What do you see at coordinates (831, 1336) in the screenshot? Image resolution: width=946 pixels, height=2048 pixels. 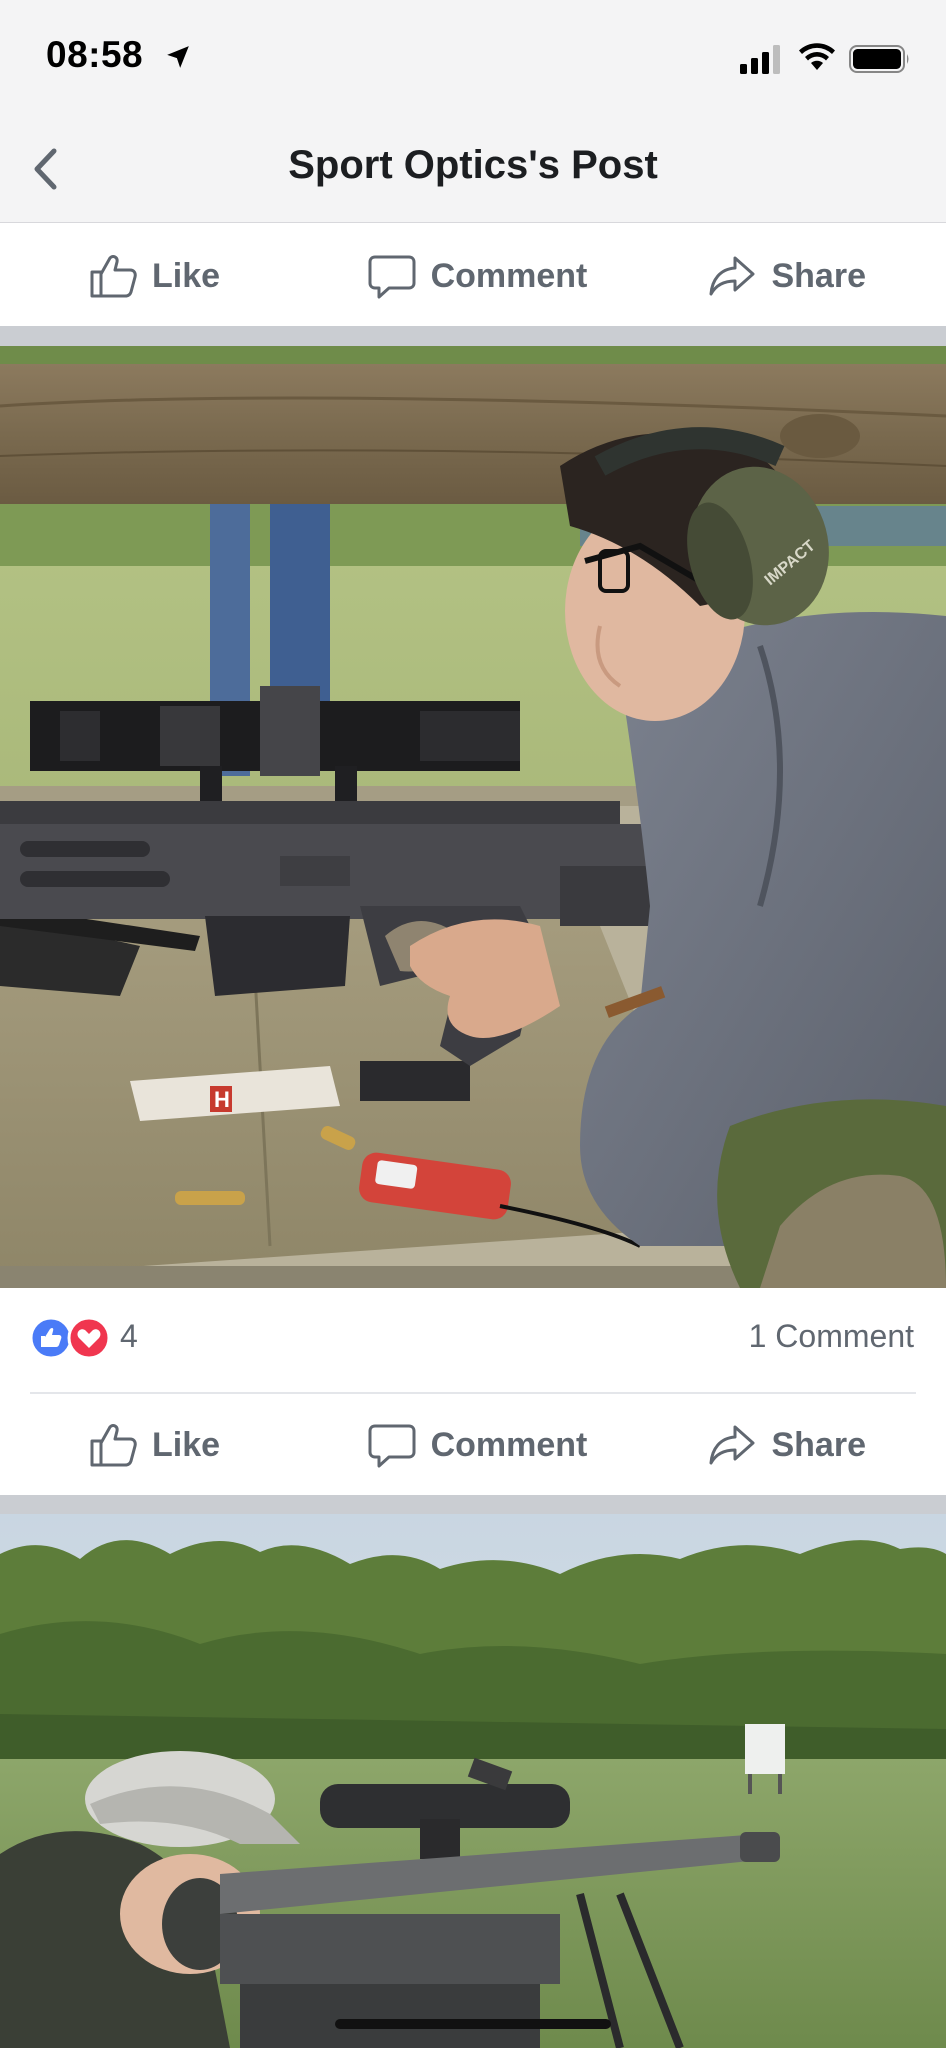 I see `comment-count-link: 1 Comment` at bounding box center [831, 1336].